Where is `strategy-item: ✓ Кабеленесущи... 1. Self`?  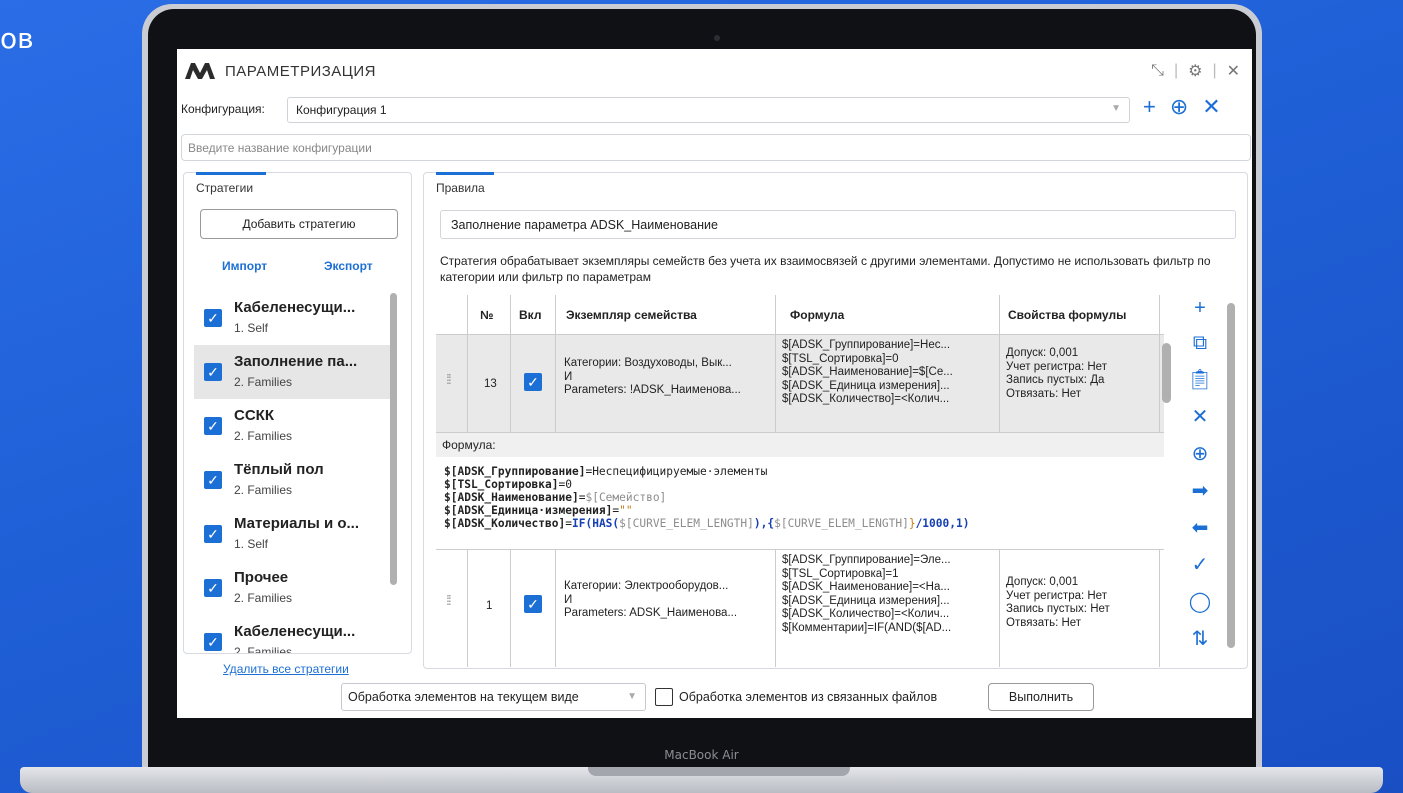 strategy-item: ✓ Кабеленесущи... 1. Self is located at coordinates (294, 318).